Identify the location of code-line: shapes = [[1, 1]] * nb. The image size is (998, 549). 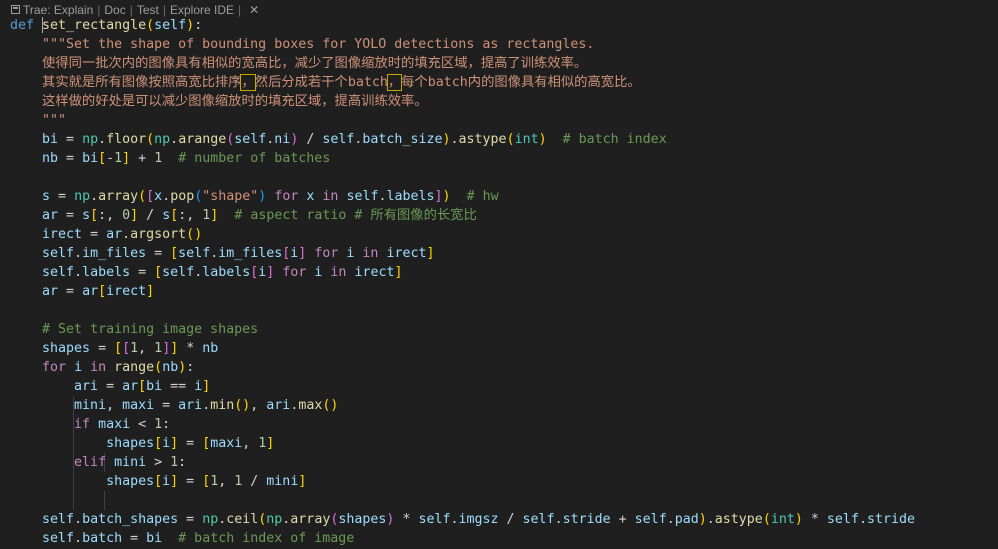
(499, 348).